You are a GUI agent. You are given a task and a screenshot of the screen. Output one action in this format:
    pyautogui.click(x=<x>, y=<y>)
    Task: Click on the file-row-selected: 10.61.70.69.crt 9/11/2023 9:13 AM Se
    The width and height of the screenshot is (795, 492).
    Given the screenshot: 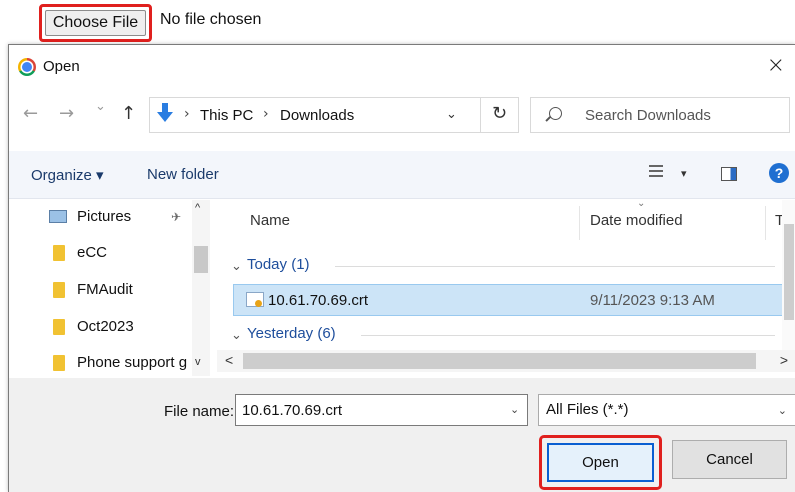 What is the action you would take?
    pyautogui.click(x=514, y=300)
    